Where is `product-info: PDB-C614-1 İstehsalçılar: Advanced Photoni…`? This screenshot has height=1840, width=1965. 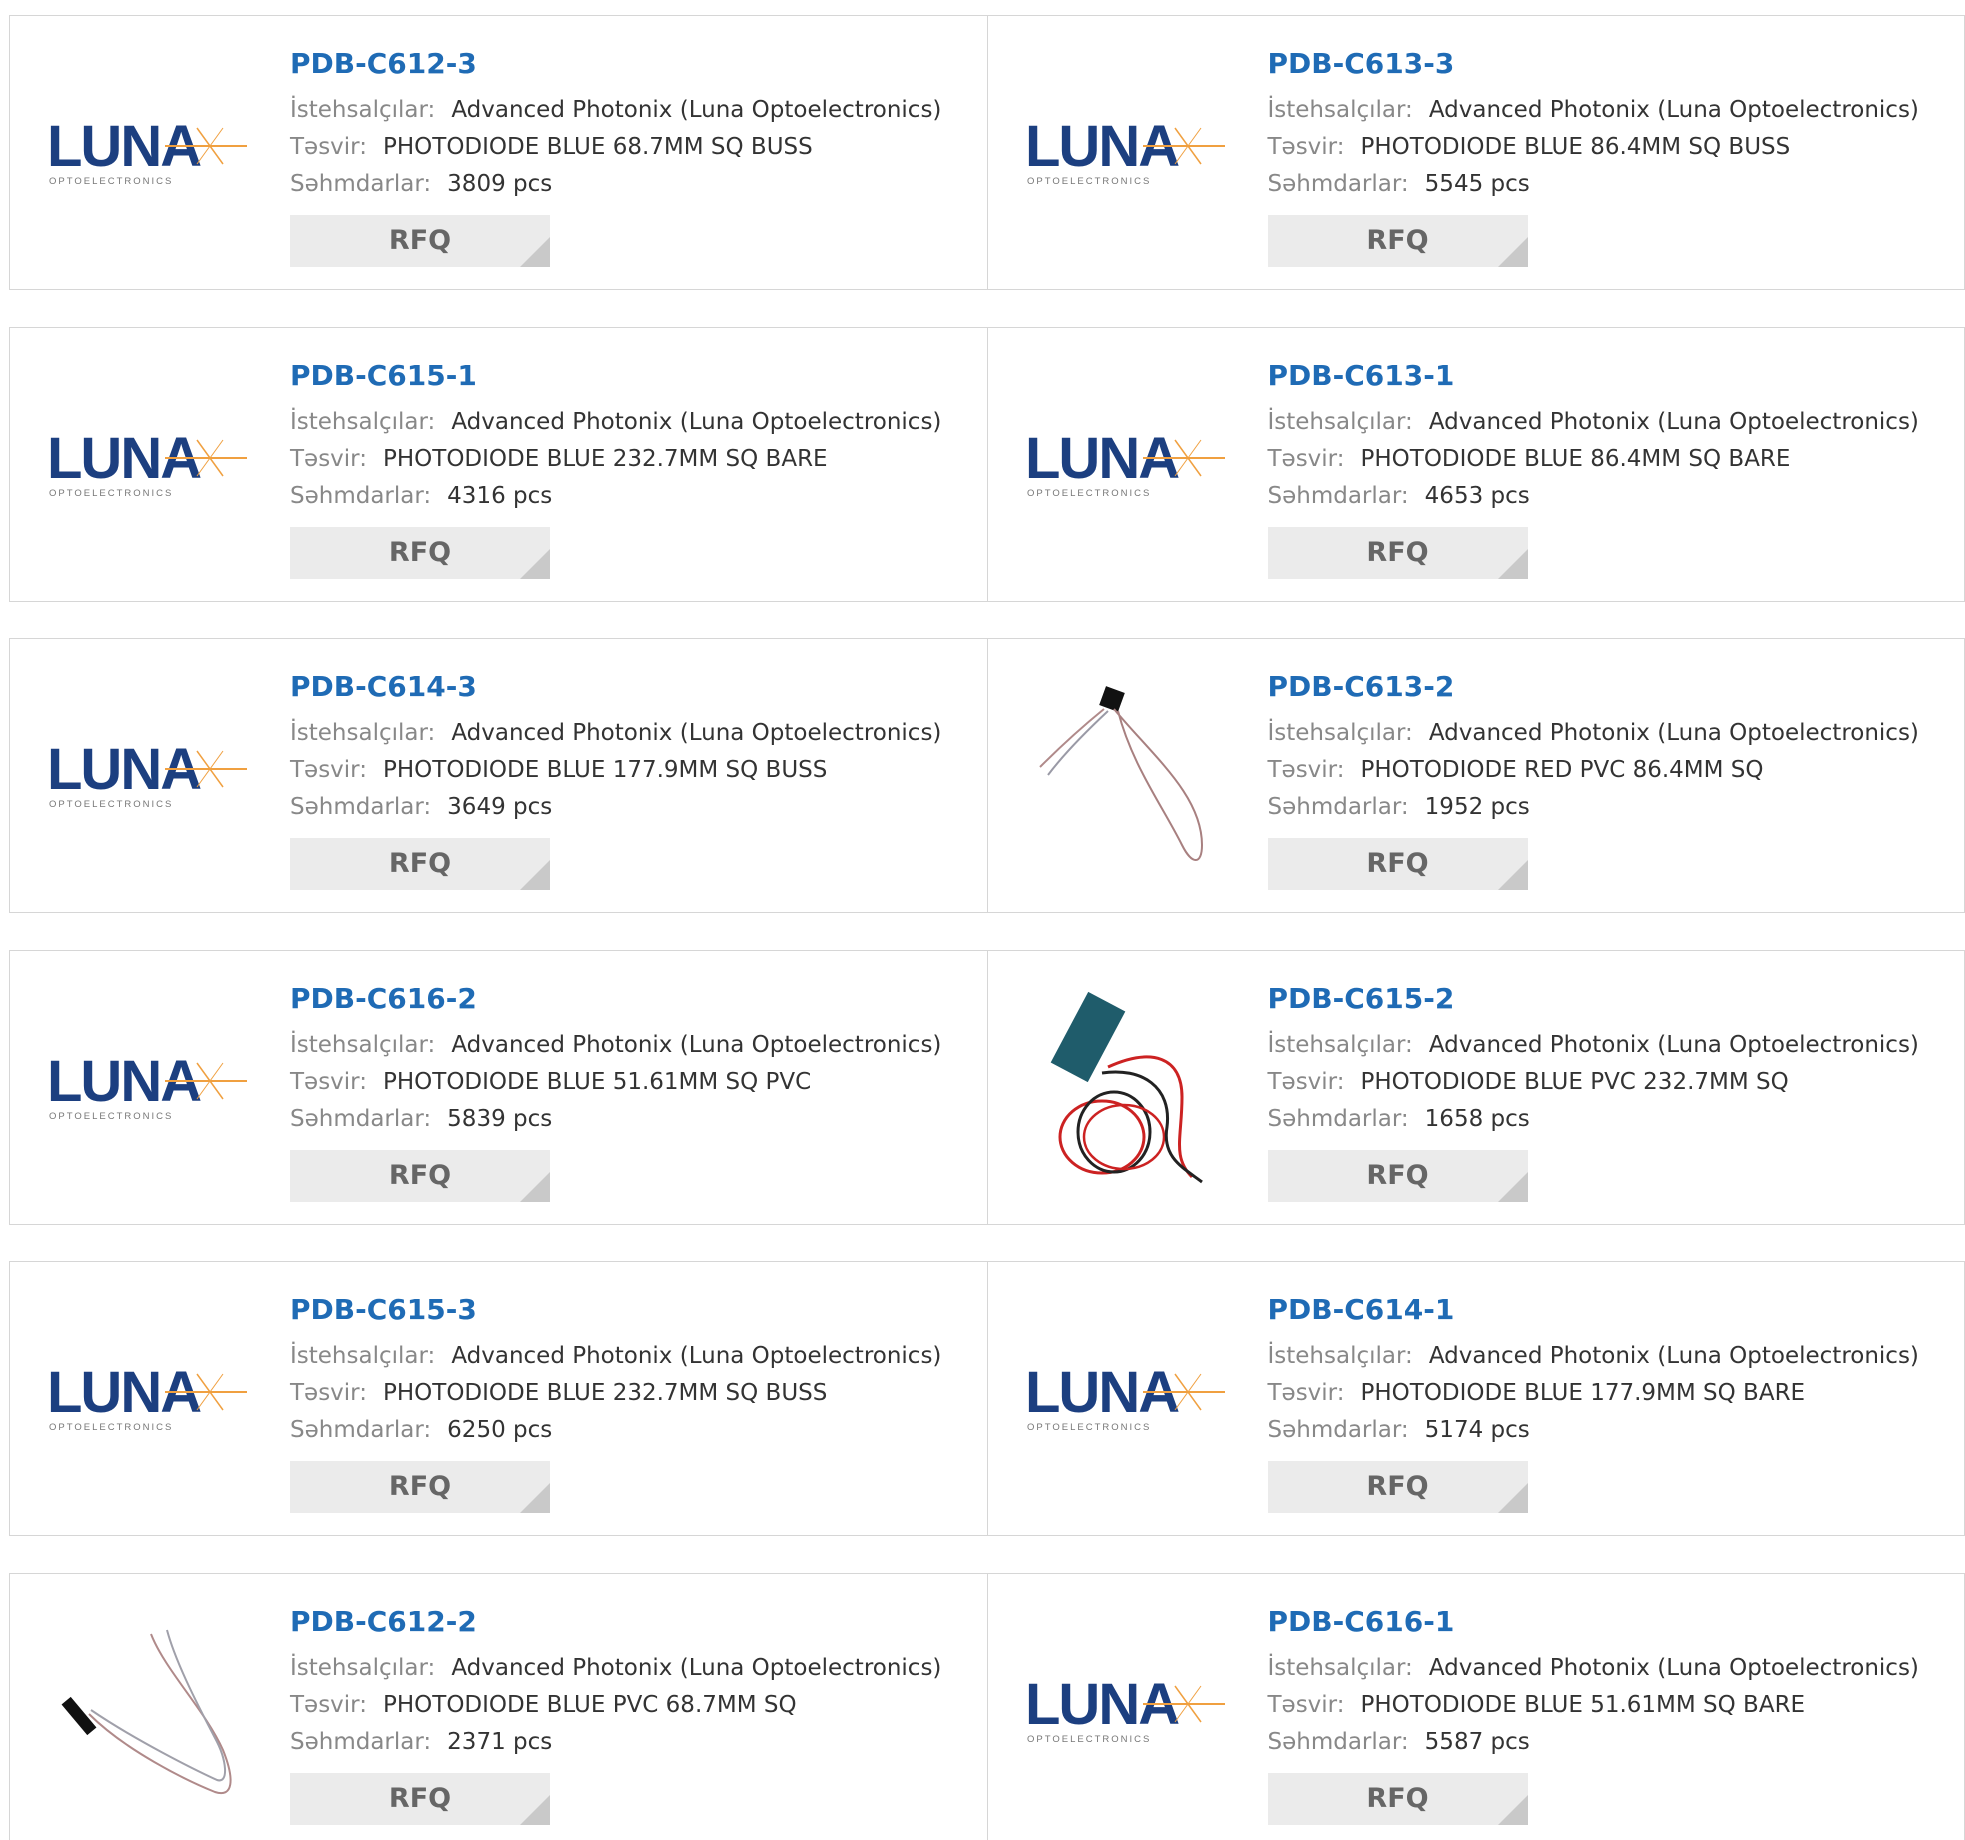
product-info: PDB-C614-1 İstehsalçılar: Advanced Photoni… is located at coordinates (1611, 1402).